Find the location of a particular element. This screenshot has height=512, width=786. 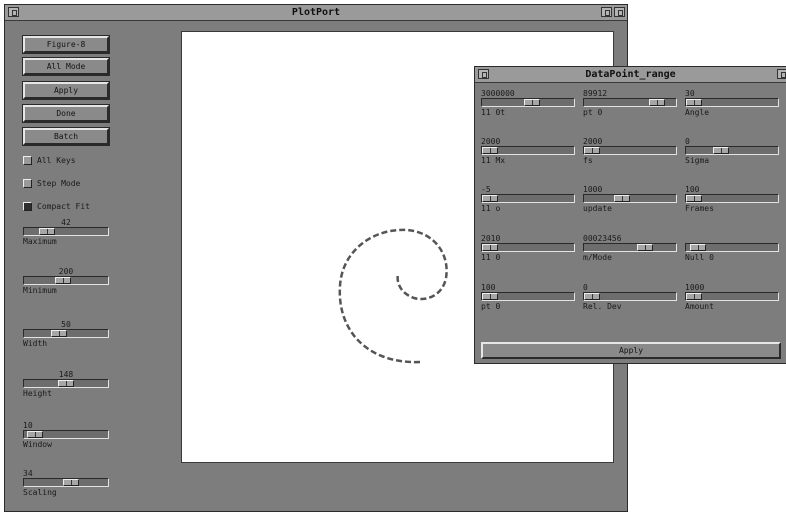

slider-minimum: 200 Minimum is located at coordinates (66, 281).